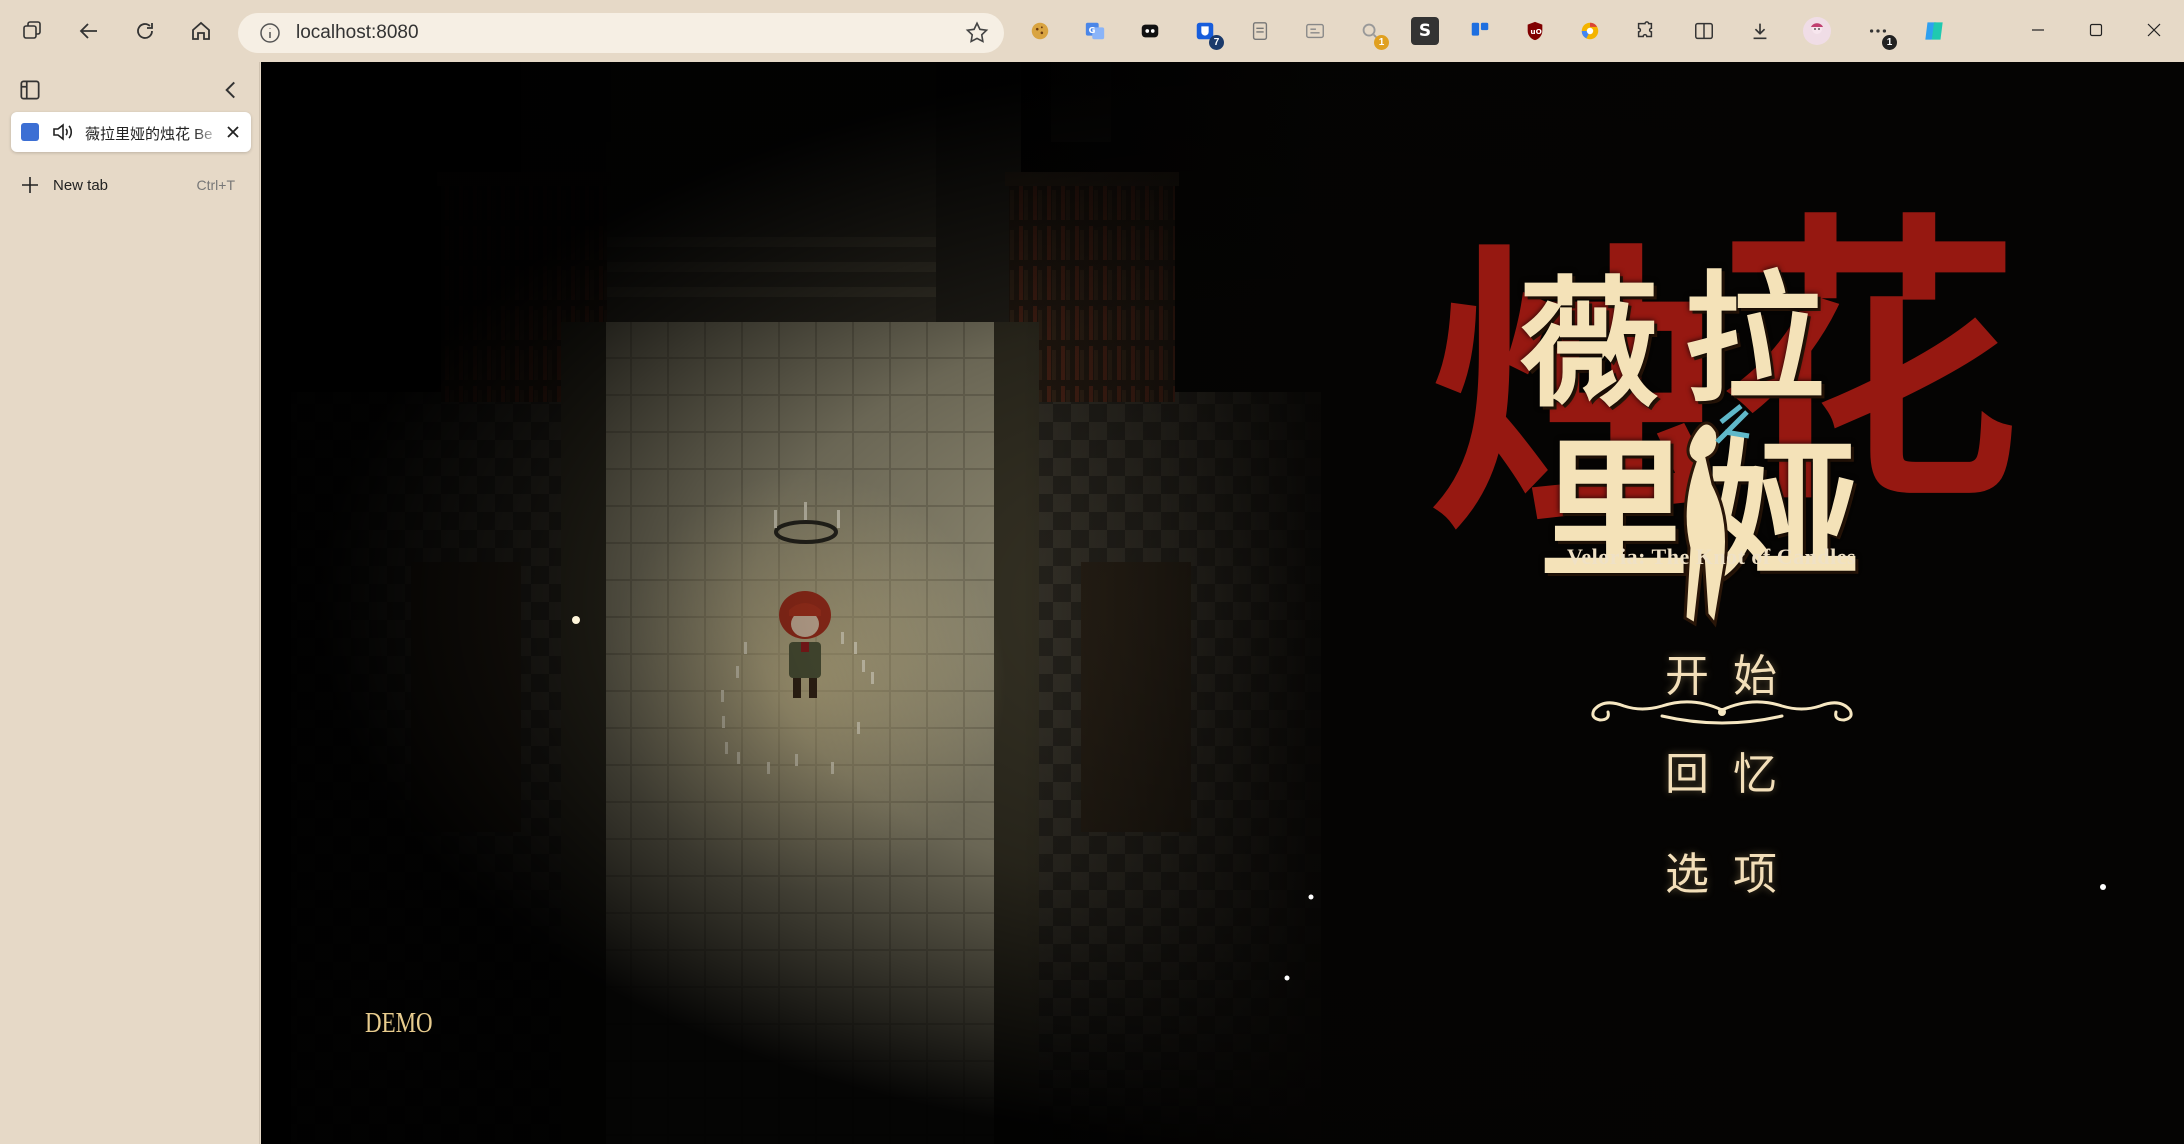 The width and height of the screenshot is (2184, 1144). I want to click on favorite-star-icon, so click(977, 33).